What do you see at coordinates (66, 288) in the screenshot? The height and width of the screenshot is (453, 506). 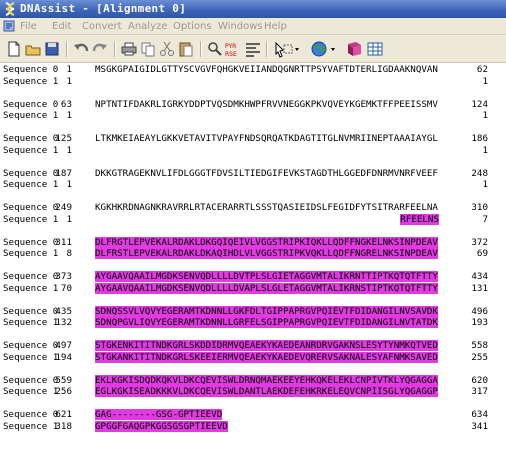 I see `sequence-start: 70` at bounding box center [66, 288].